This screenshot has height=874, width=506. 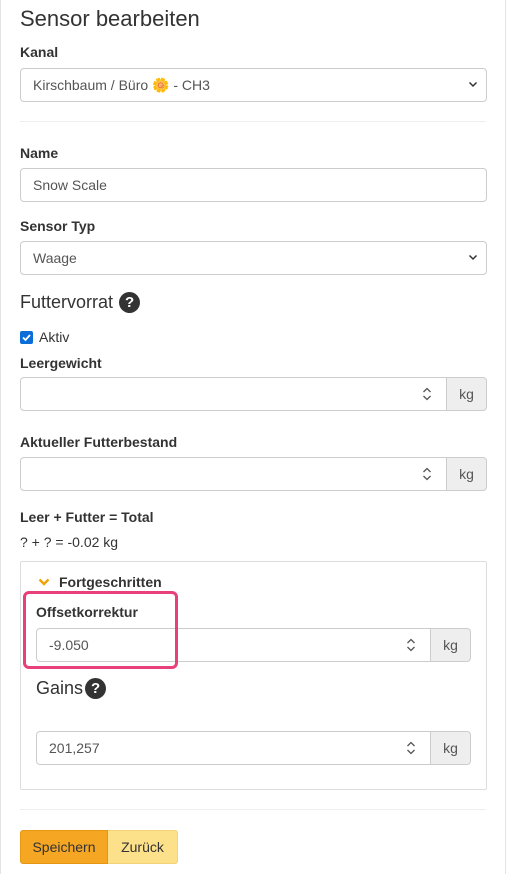 I want to click on gains-input-value: 201,257, so click(x=74, y=748).